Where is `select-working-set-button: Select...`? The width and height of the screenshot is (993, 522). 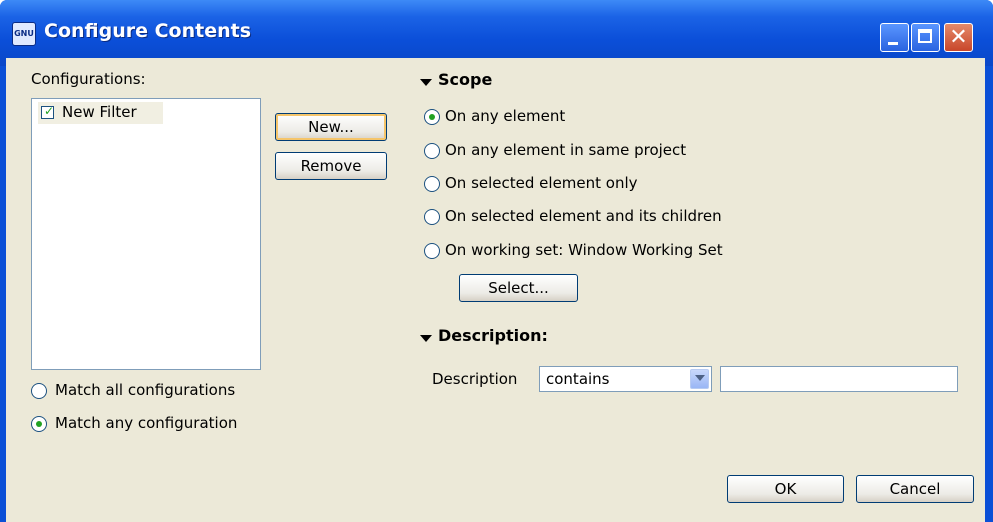
select-working-set-button: Select... is located at coordinates (518, 288).